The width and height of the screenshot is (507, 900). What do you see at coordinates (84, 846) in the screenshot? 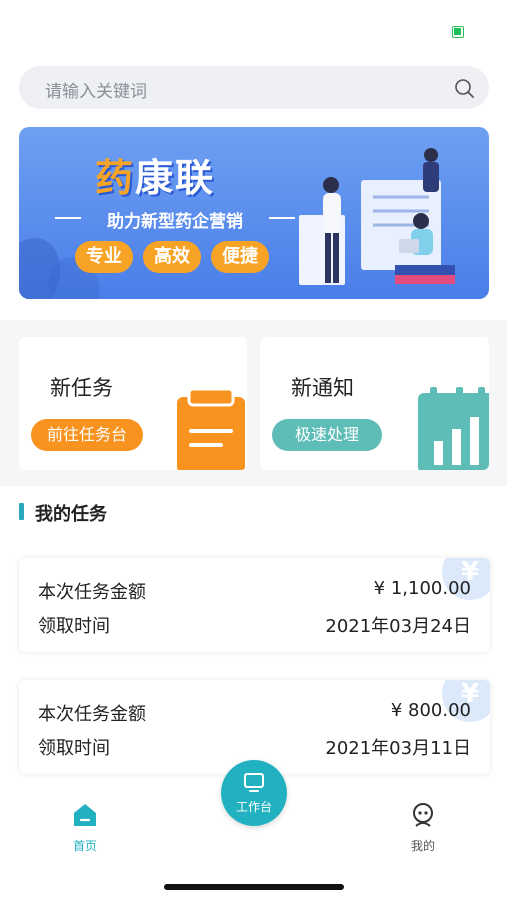
I see `tab-home-label: 首页` at bounding box center [84, 846].